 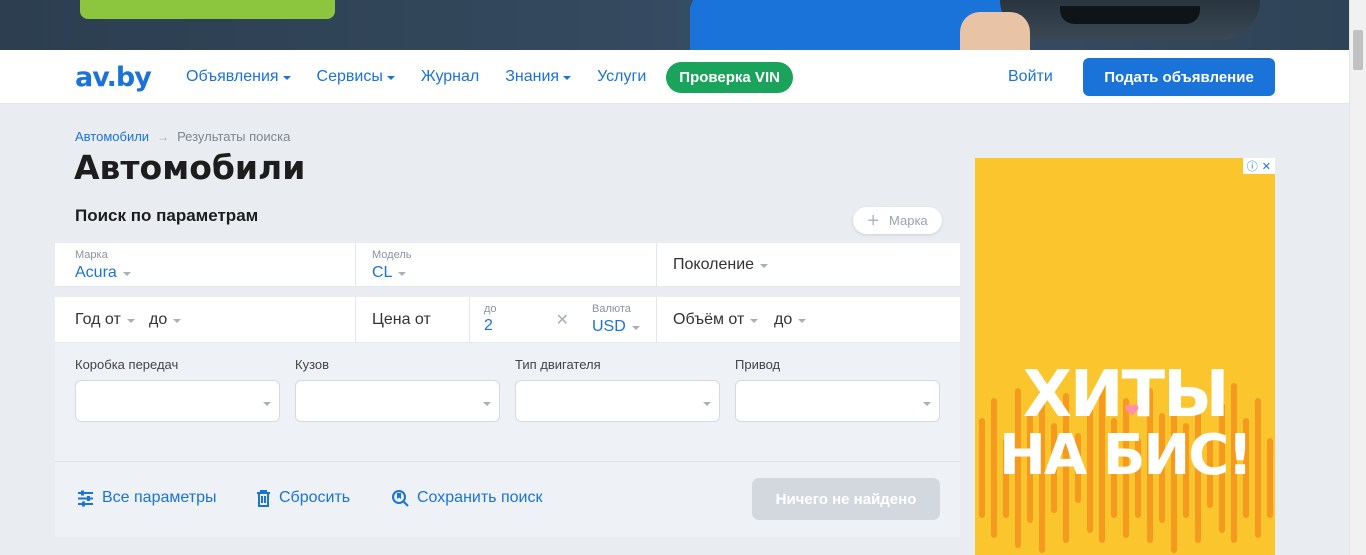 I want to click on currency-value-wrap: USD, so click(x=616, y=327).